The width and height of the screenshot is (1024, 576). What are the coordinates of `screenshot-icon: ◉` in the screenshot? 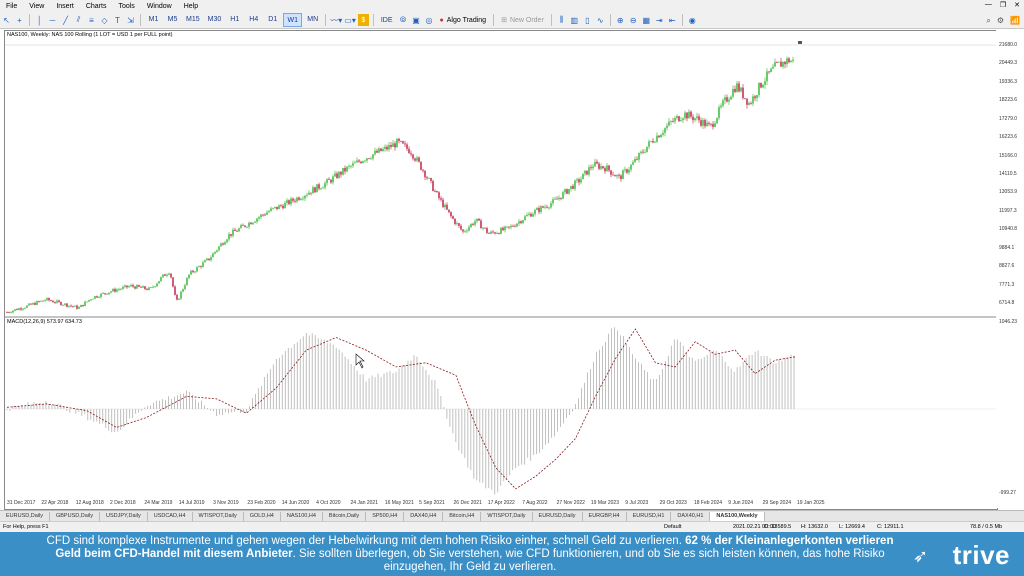 It's located at (692, 20).